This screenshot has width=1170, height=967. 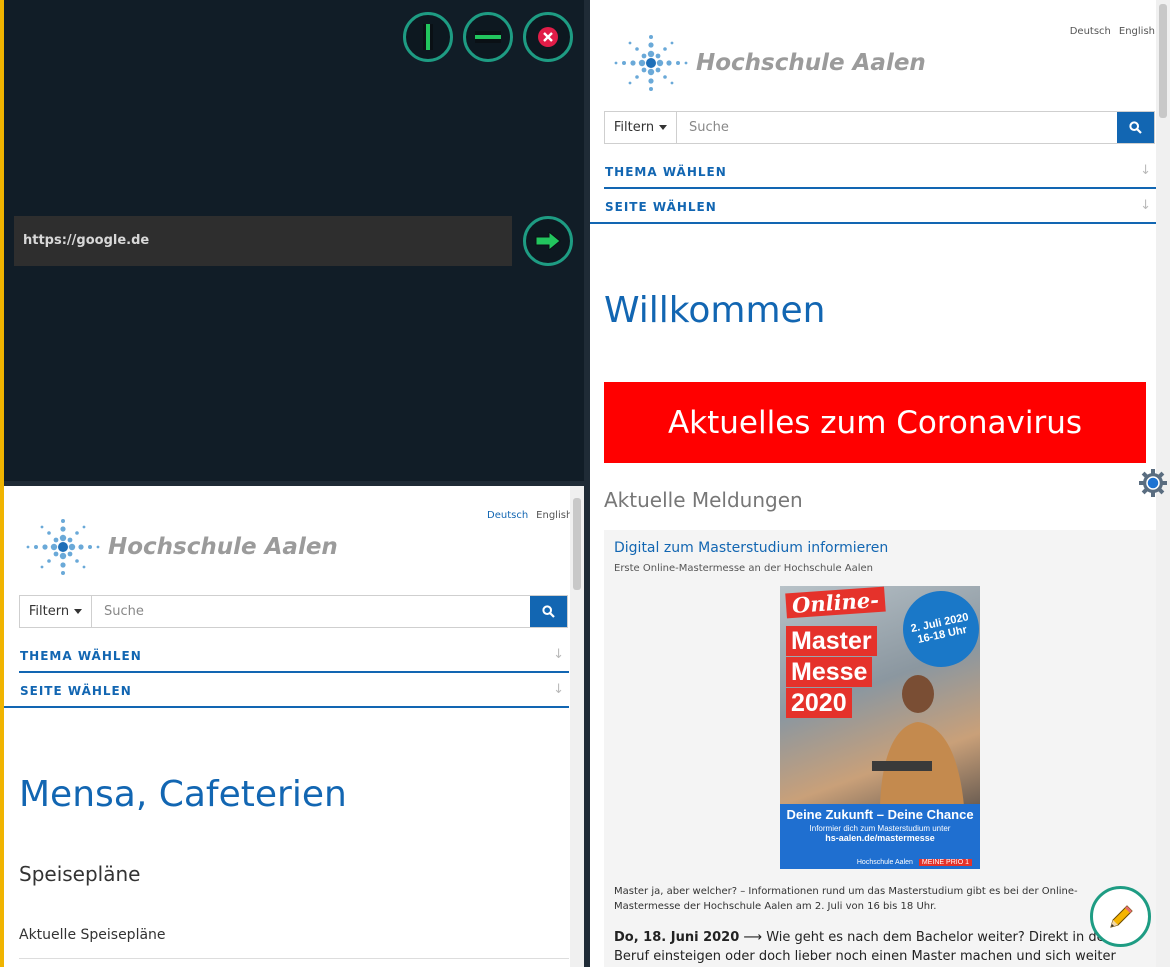 What do you see at coordinates (92, 935) in the screenshot?
I see `speiseplaene-link: Aktuelle Speisepläne` at bounding box center [92, 935].